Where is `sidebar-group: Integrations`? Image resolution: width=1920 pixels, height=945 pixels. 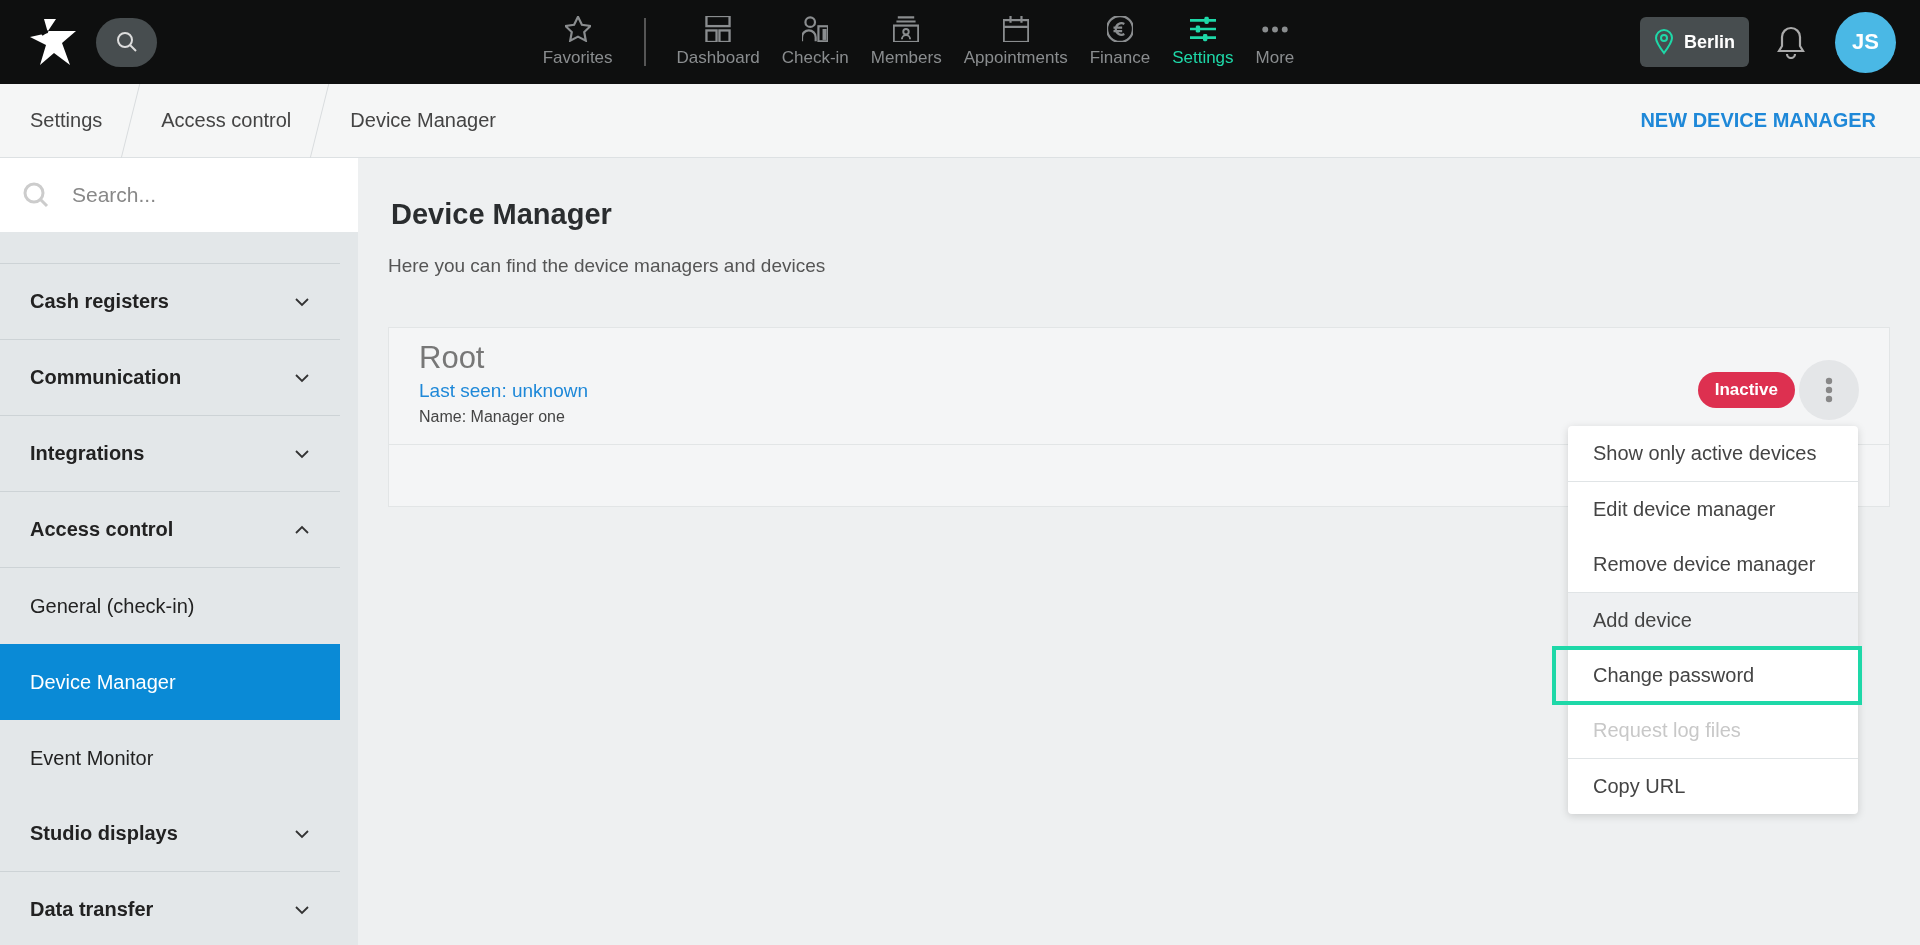 sidebar-group: Integrations is located at coordinates (170, 454).